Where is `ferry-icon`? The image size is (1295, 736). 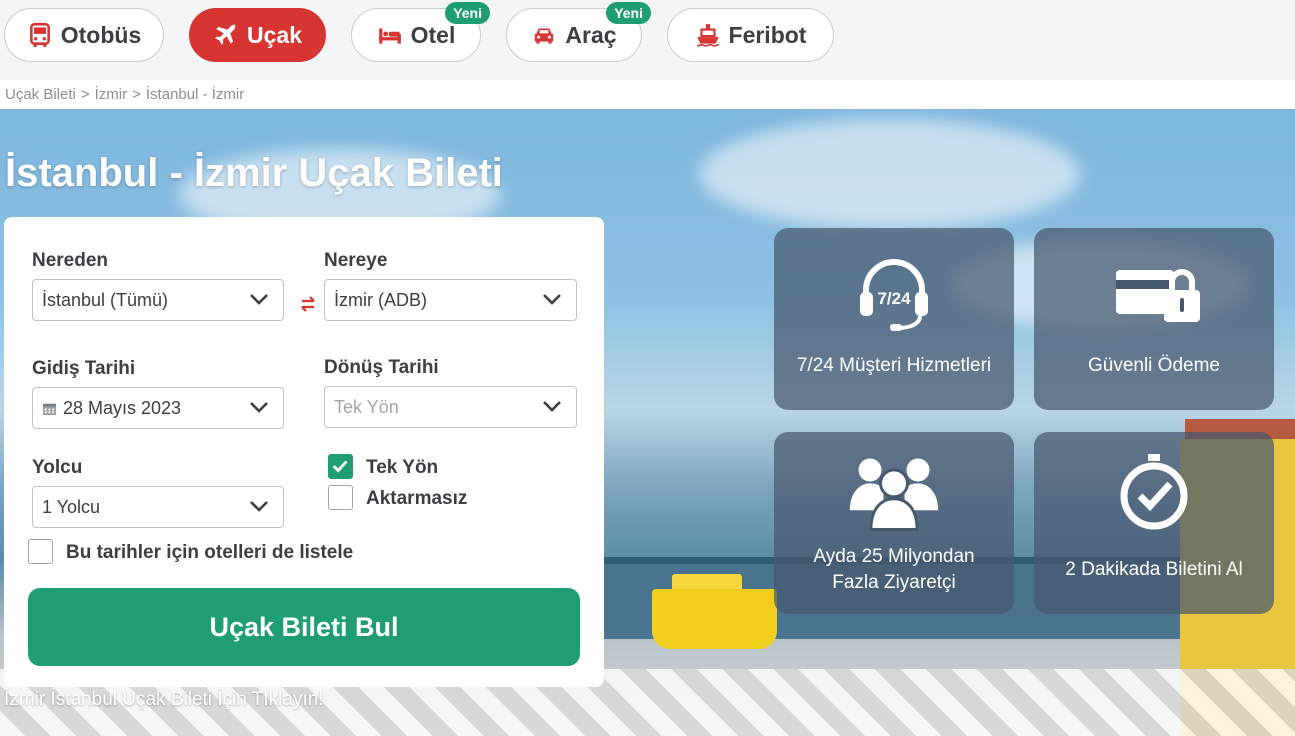 ferry-icon is located at coordinates (707, 35).